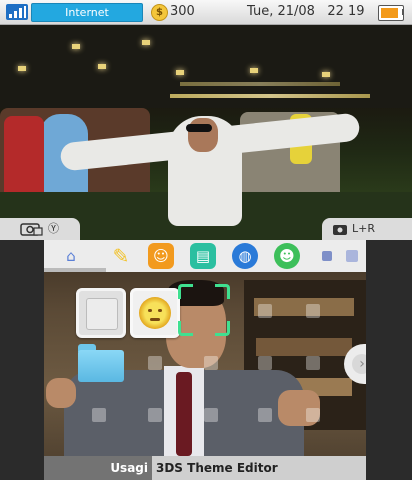 Image resolution: width=412 pixels, height=480 pixels. I want to click on sunglasses, so click(199, 128).